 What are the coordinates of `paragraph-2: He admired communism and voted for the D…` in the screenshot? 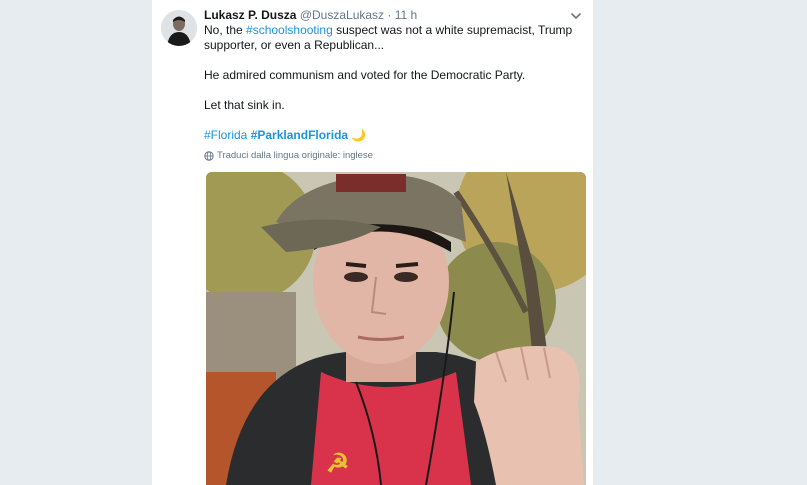 It's located at (365, 75).